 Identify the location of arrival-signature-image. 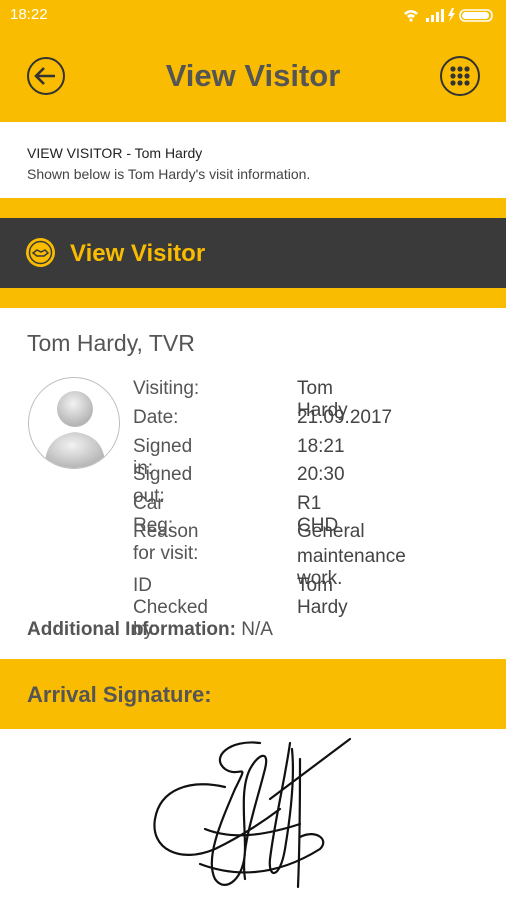
(252, 813).